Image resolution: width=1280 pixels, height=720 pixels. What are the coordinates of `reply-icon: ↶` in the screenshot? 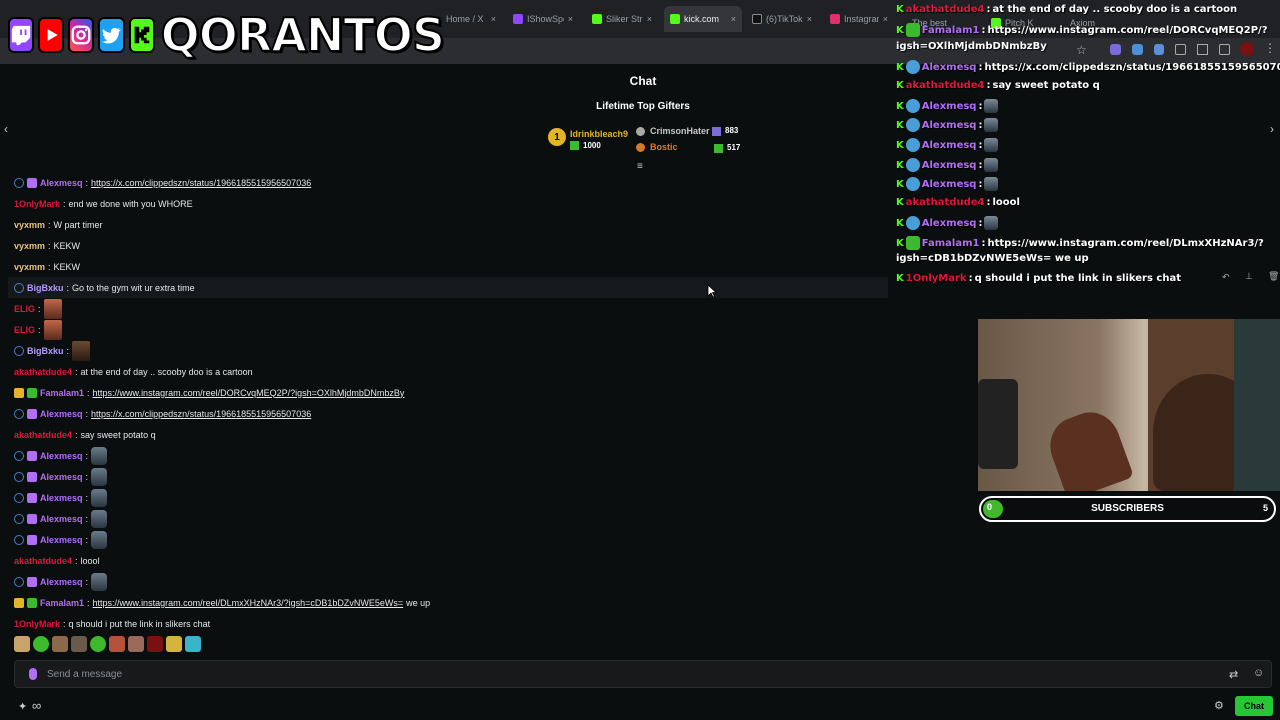 It's located at (1226, 277).